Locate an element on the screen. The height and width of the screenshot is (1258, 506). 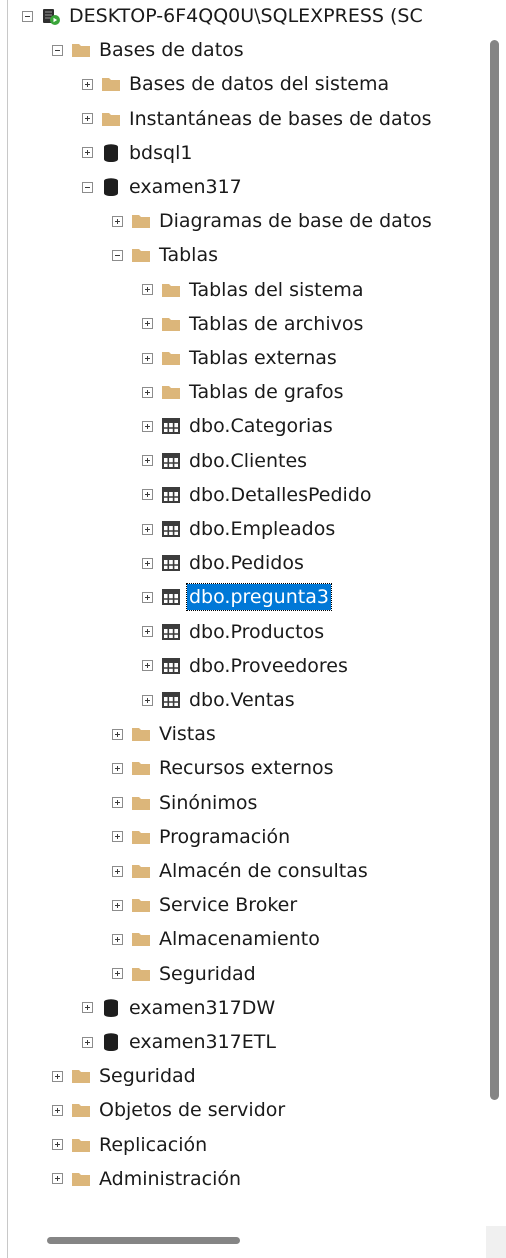
node-dbo-empleados: dbo.Empleados is located at coordinates (239, 529).